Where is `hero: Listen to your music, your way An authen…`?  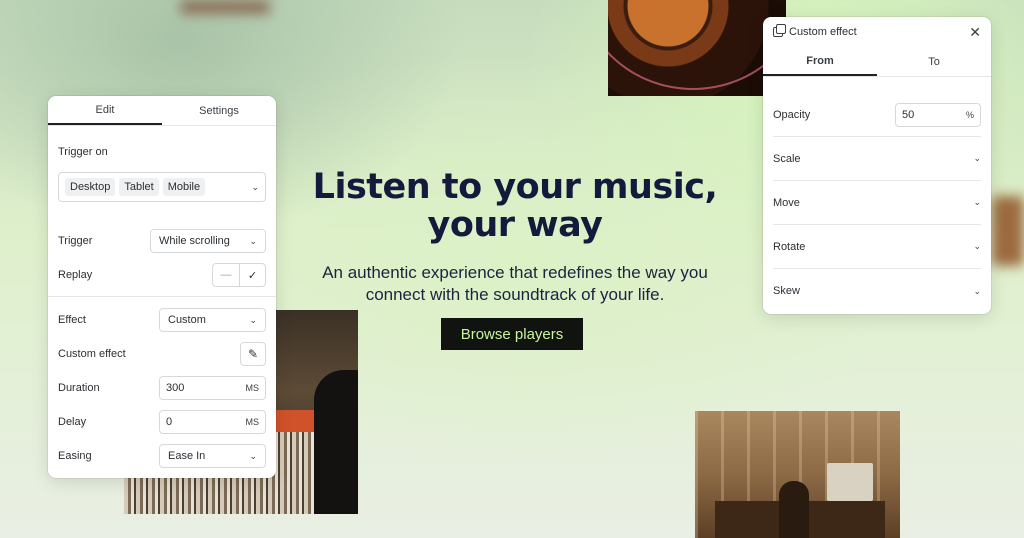
hero: Listen to your music, your way An authen… is located at coordinates (515, 237).